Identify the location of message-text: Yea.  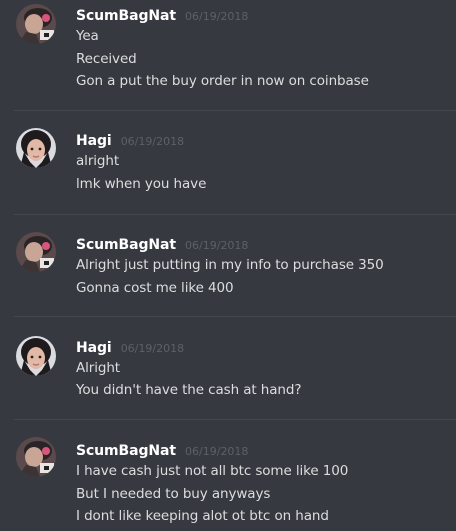
(87, 36).